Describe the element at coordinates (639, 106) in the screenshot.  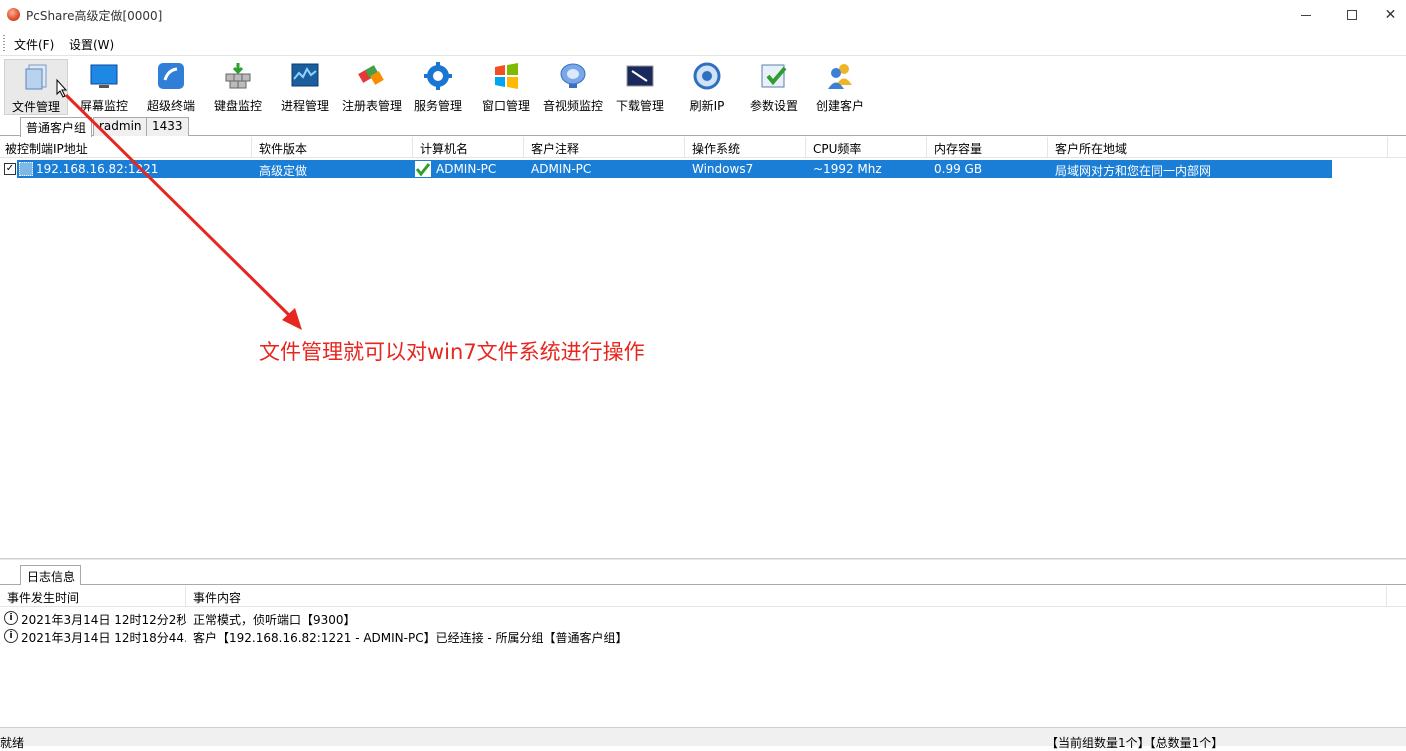
I see `download-manager-label: 下载管理` at that location.